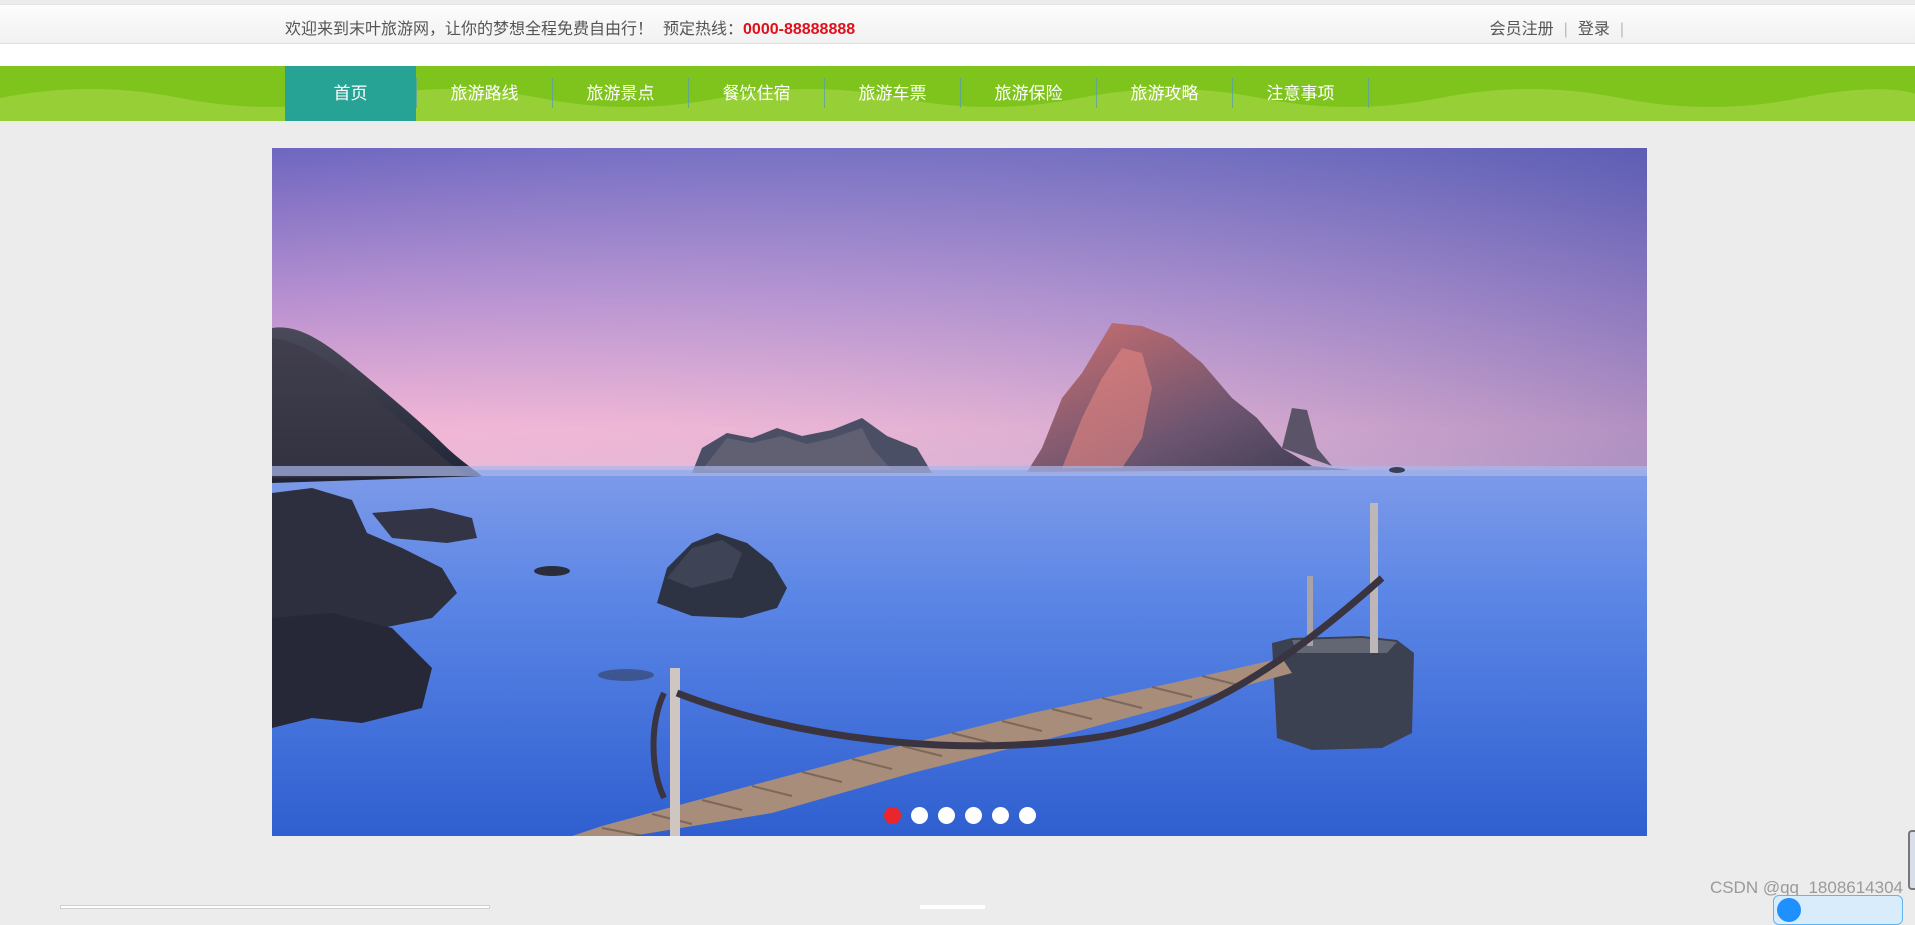  What do you see at coordinates (1594, 29) in the screenshot?
I see `login-link: 登录` at bounding box center [1594, 29].